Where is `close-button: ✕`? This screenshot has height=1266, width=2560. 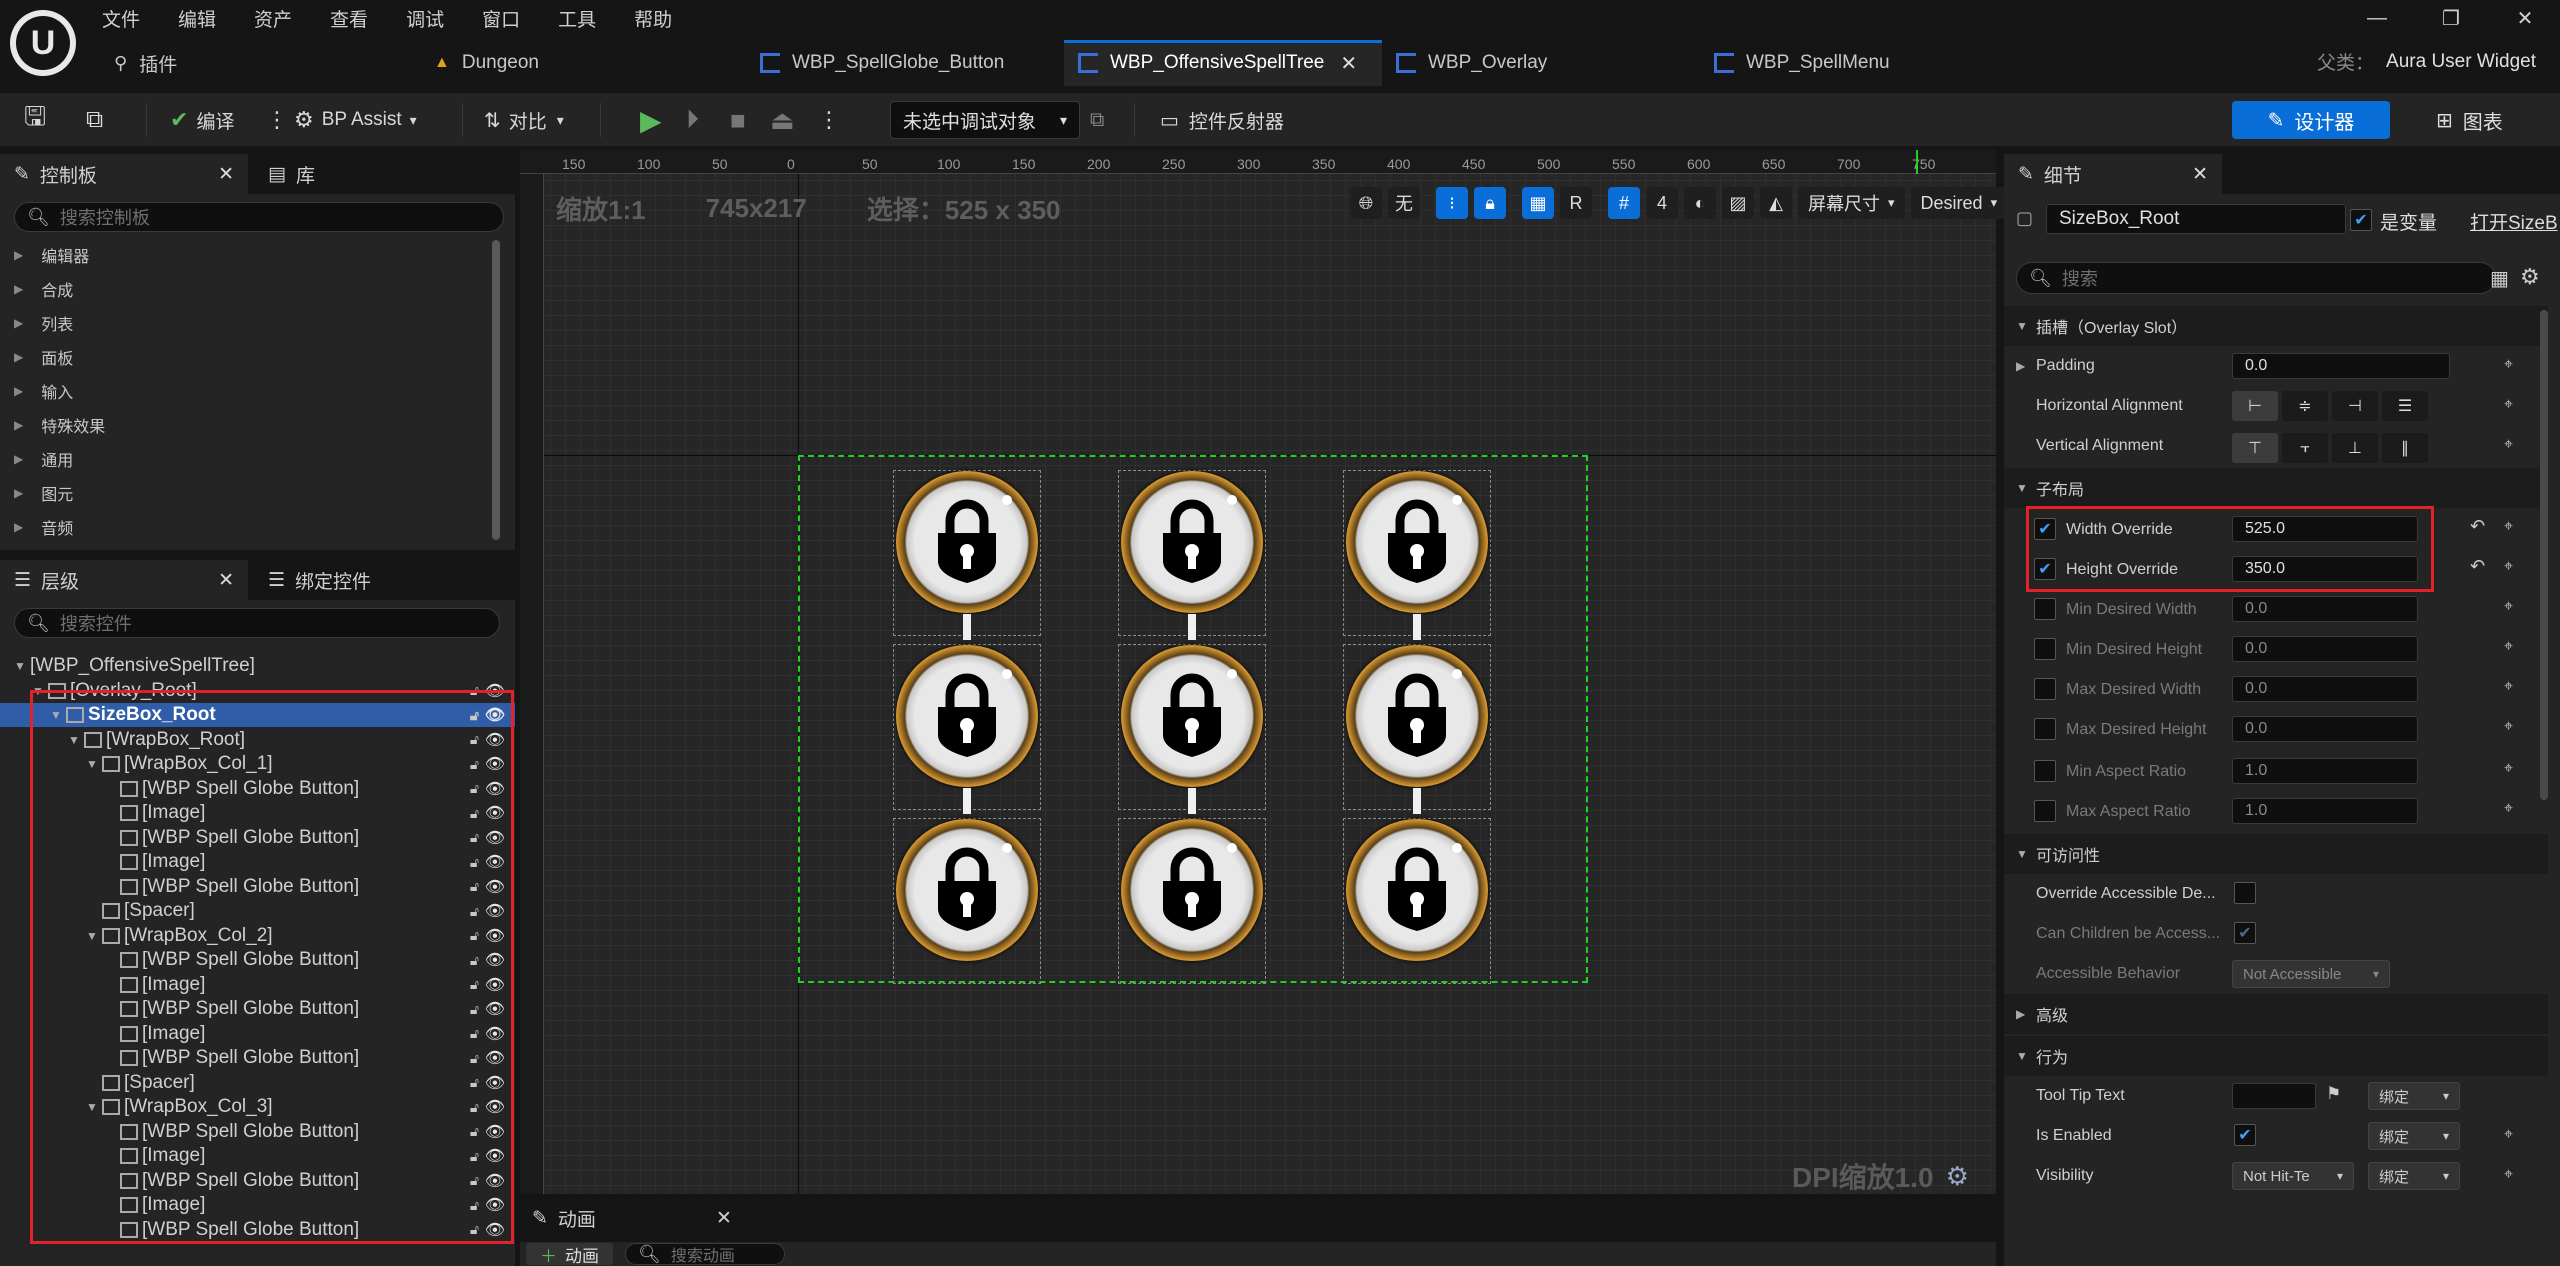
close-button: ✕ is located at coordinates (2525, 18).